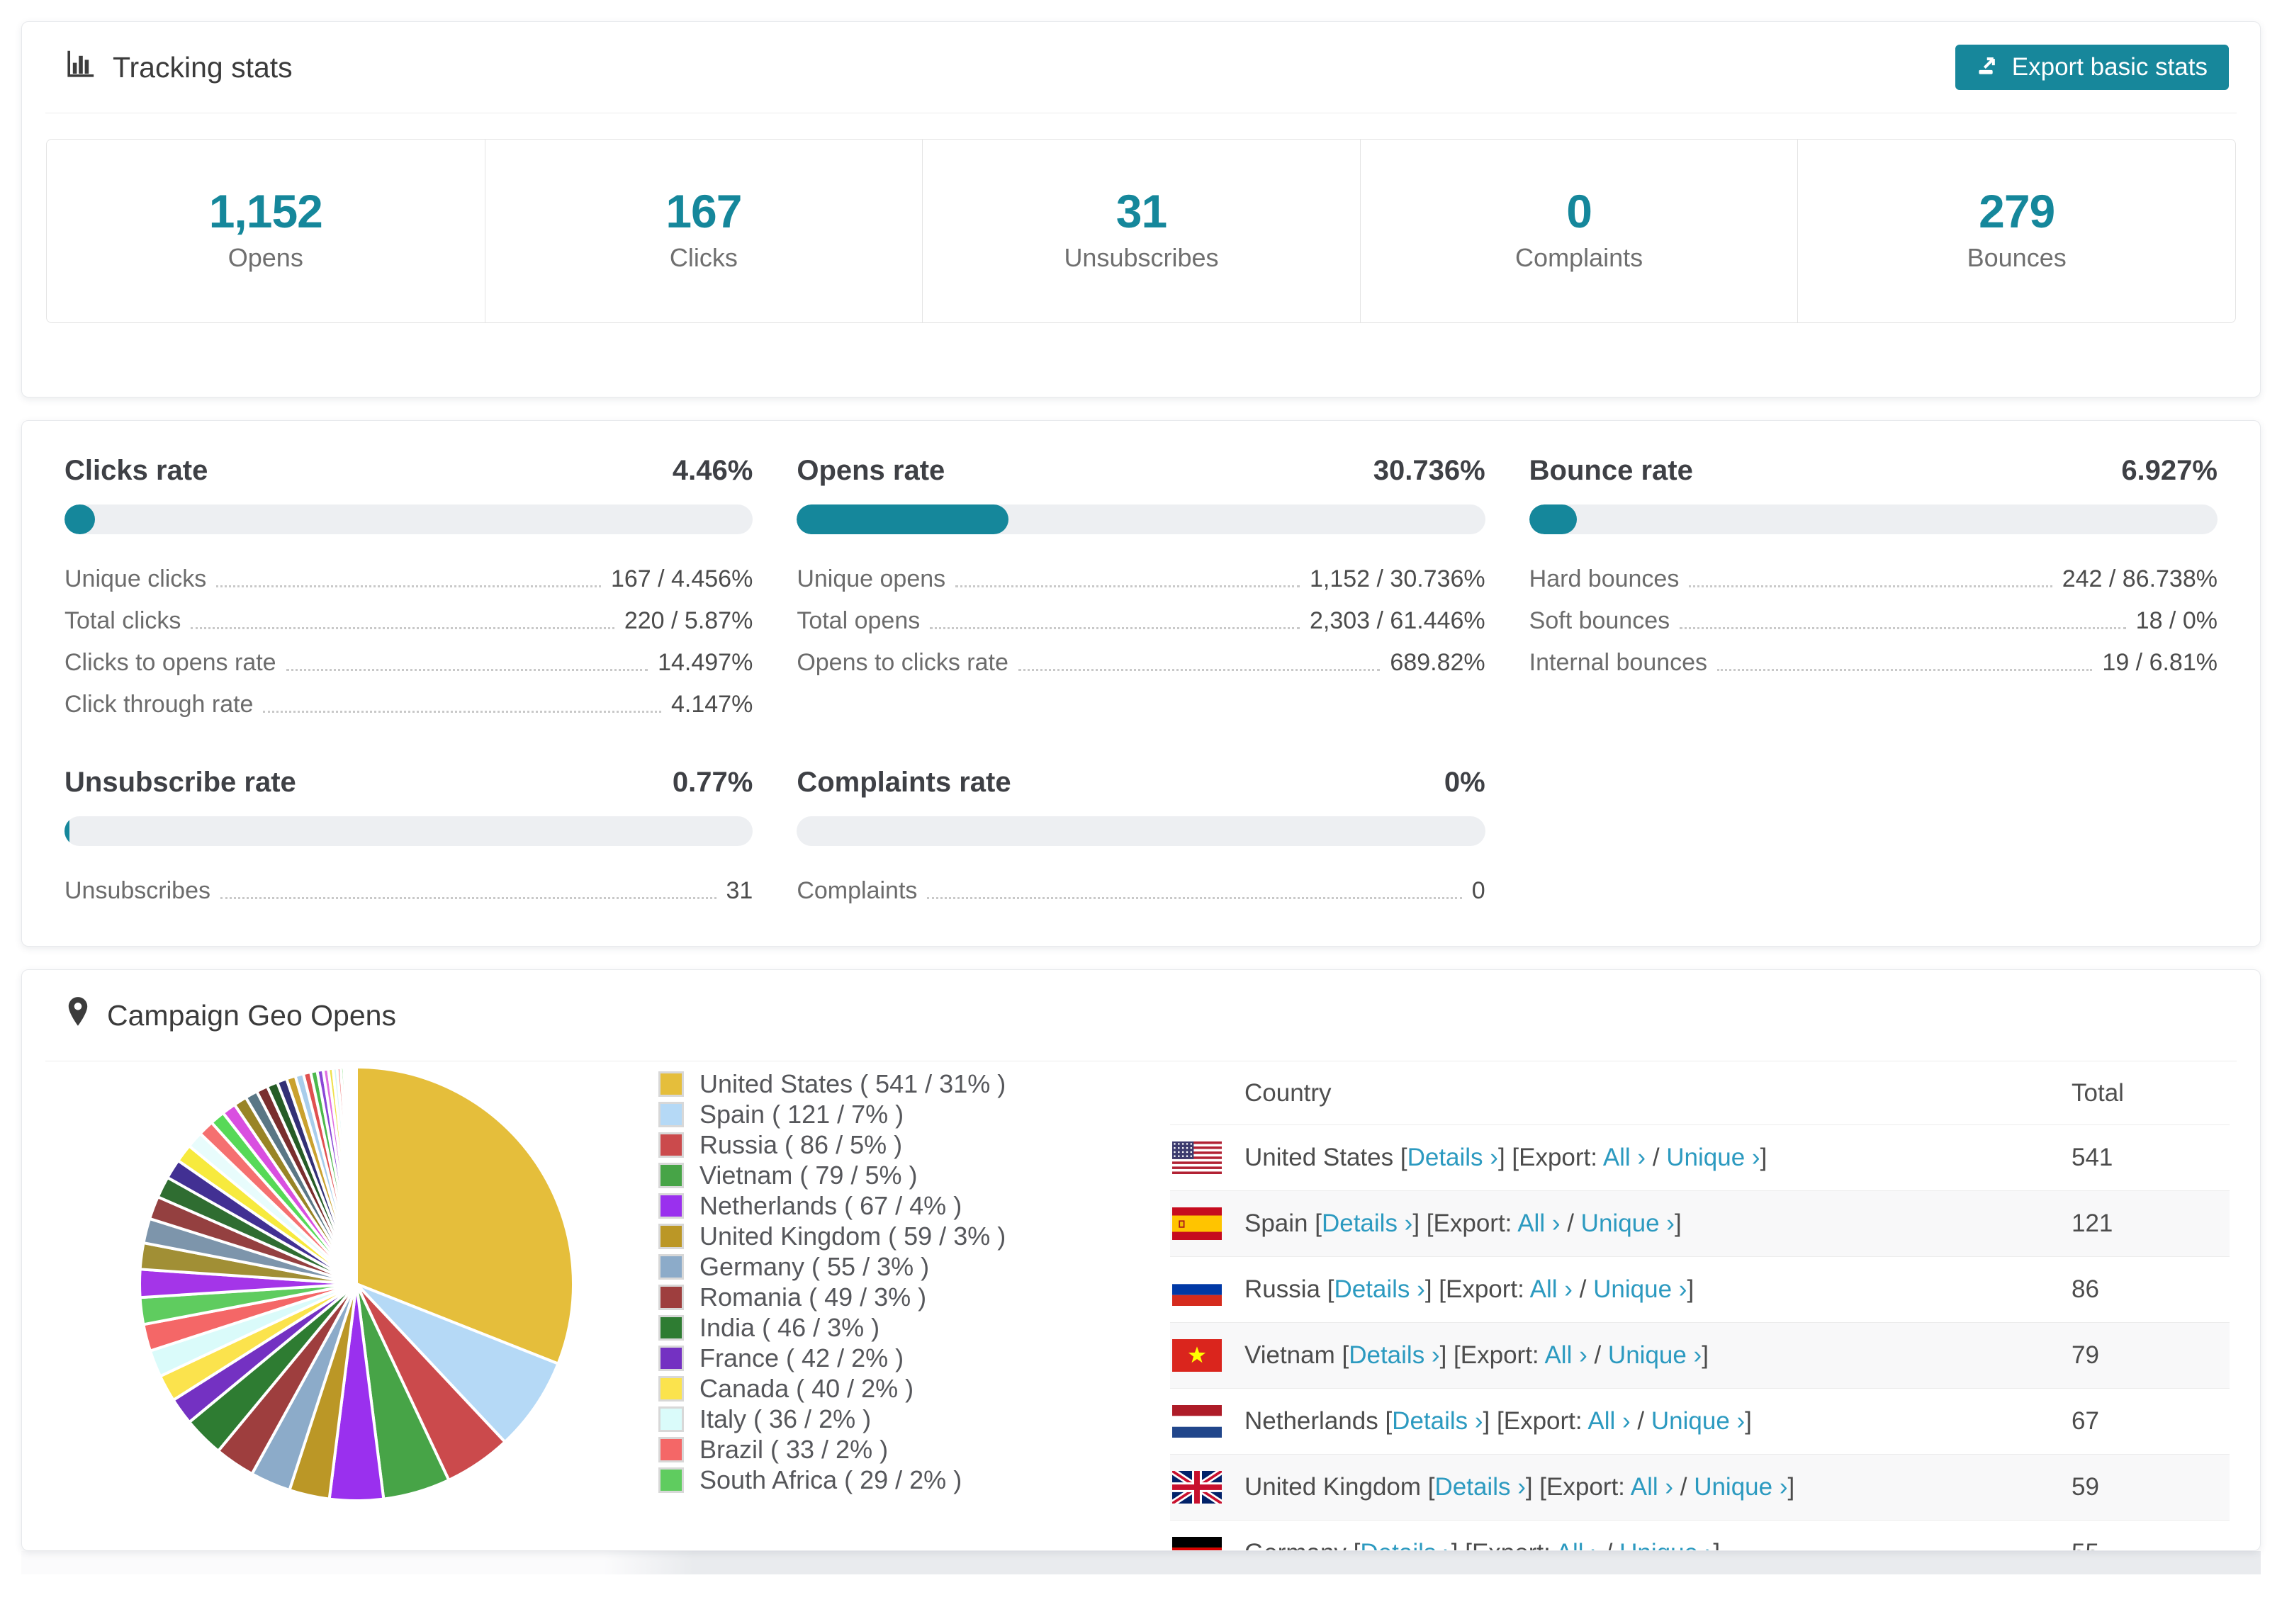 The height and width of the screenshot is (1624, 2282). What do you see at coordinates (671, 1145) in the screenshot?
I see `legend-swatch-russia` at bounding box center [671, 1145].